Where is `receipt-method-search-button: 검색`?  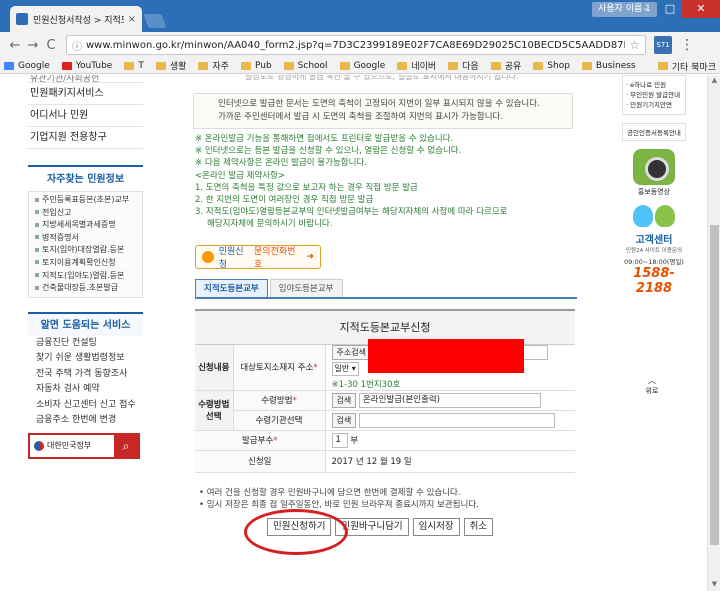
receipt-method-search-button: 검색 is located at coordinates (344, 400).